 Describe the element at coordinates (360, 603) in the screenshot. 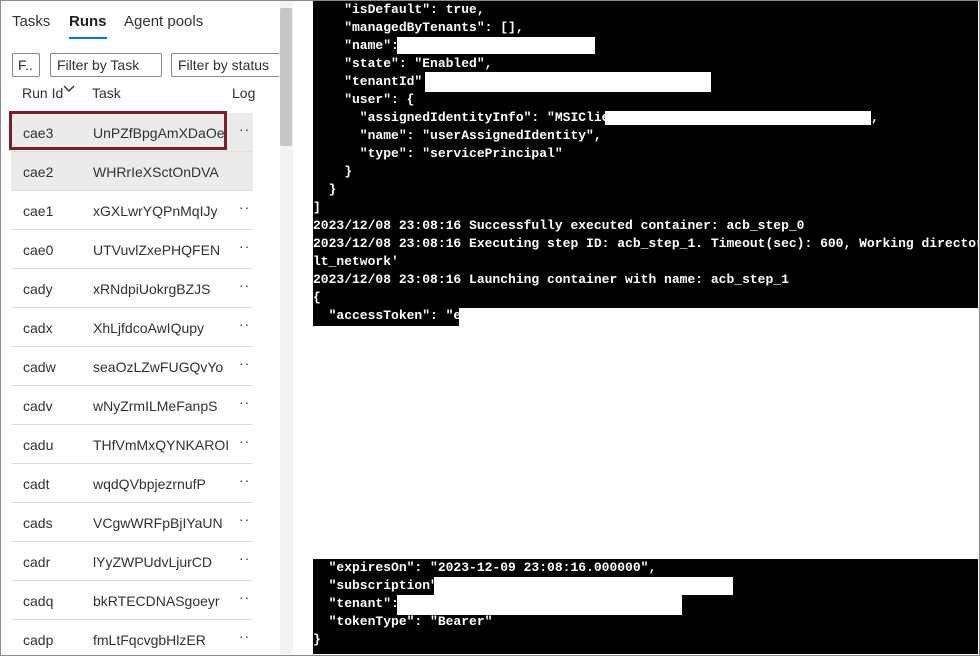

I see `log-line: "tenant":` at that location.